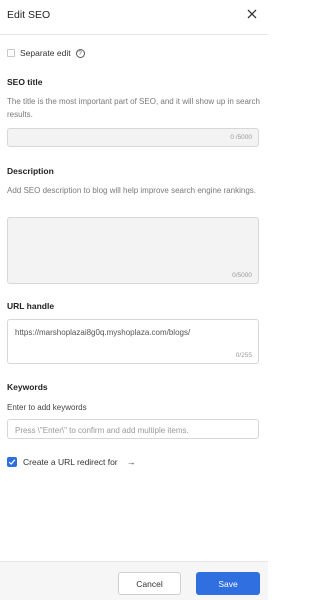  What do you see at coordinates (80, 53) in the screenshot?
I see `help-icon: ?` at bounding box center [80, 53].